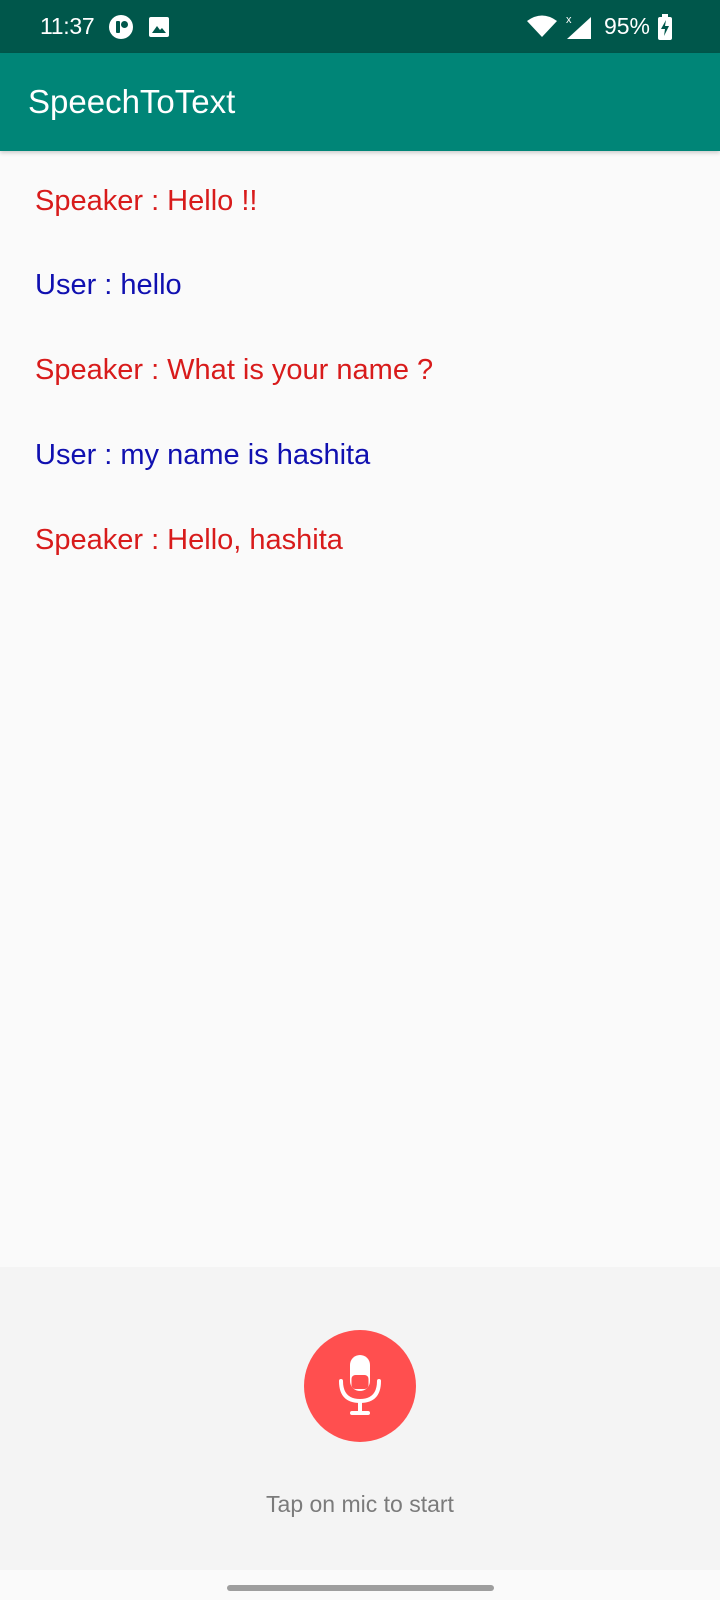 The width and height of the screenshot is (720, 1600). Describe the element at coordinates (360, 102) in the screenshot. I see `app-bar: SpeechToText` at that location.